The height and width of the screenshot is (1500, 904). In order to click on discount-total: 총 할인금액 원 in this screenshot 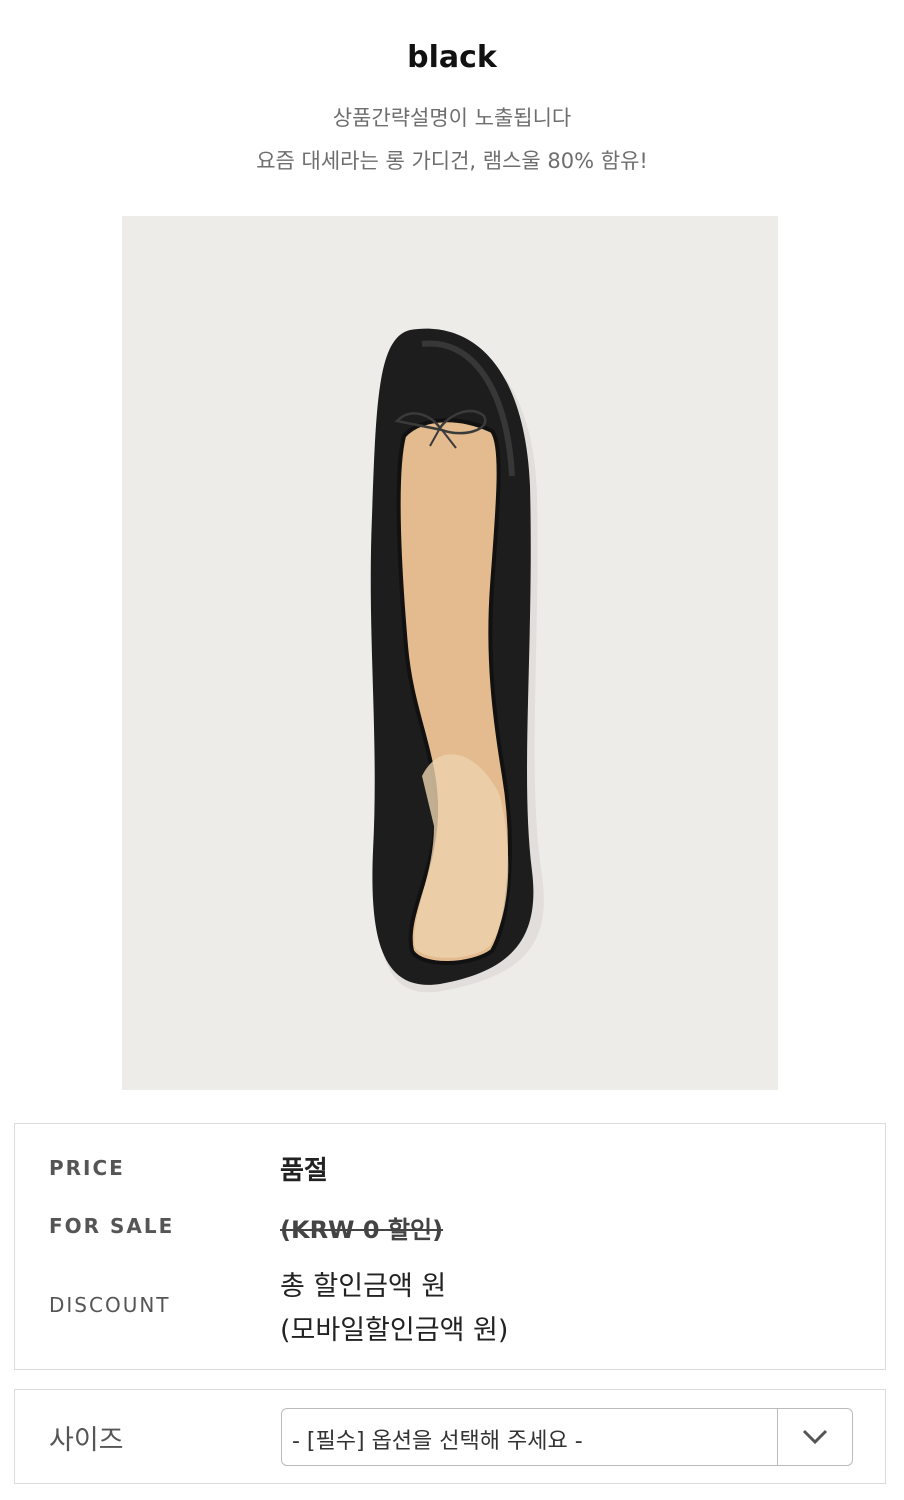, I will do `click(363, 1286)`.